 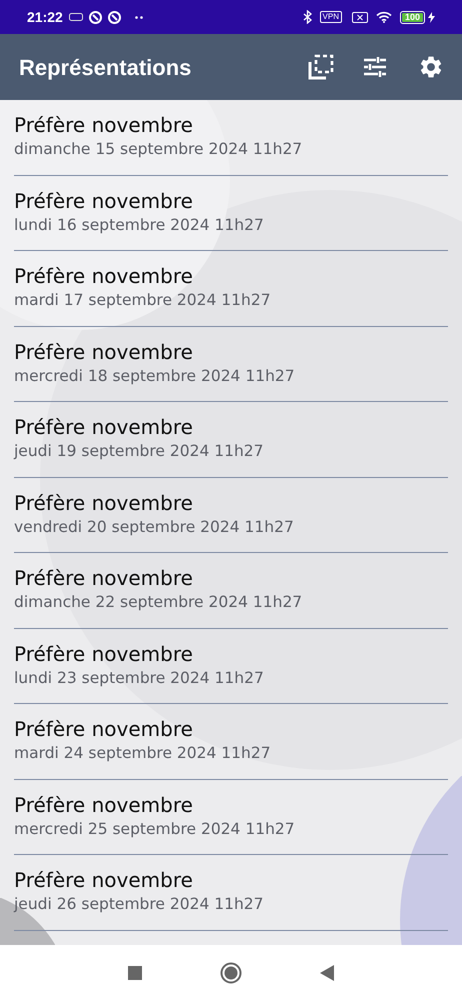 What do you see at coordinates (231, 364) in the screenshot?
I see `list-item: Préfère novembre mercredi 18 septembre 2024 11h27` at bounding box center [231, 364].